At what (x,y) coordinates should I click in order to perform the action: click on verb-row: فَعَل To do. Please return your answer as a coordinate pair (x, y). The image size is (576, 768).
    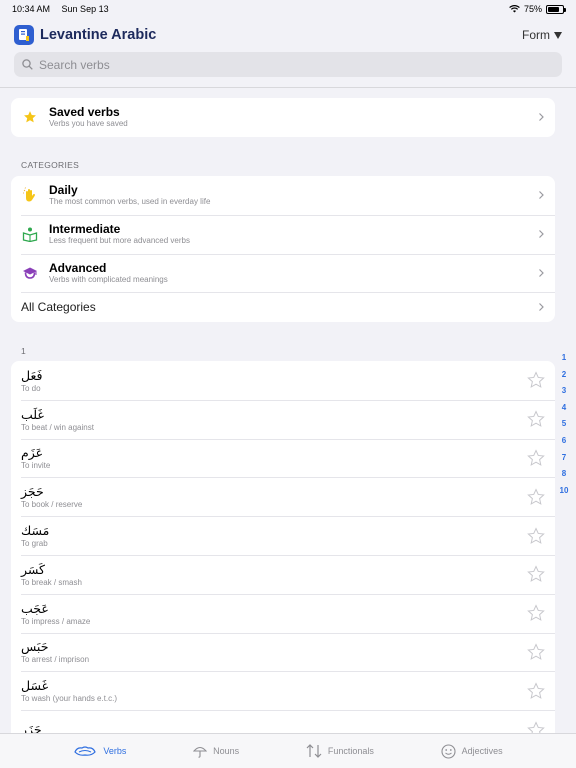
    Looking at the image, I should click on (283, 380).